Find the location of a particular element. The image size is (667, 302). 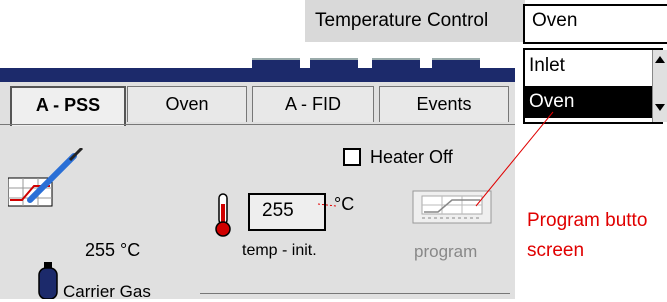

annotation-line-2: screen is located at coordinates (556, 250).